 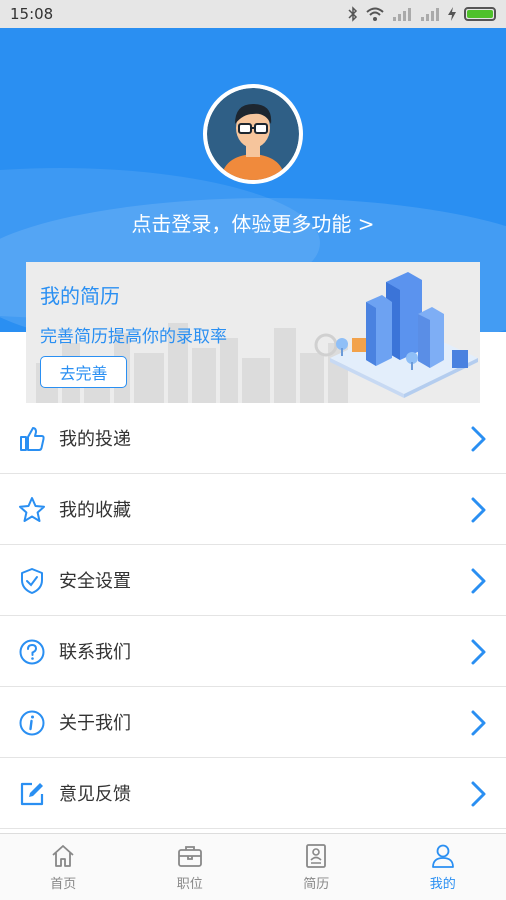 I want to click on menu-item-feedback: 意见反馈, so click(x=253, y=793).